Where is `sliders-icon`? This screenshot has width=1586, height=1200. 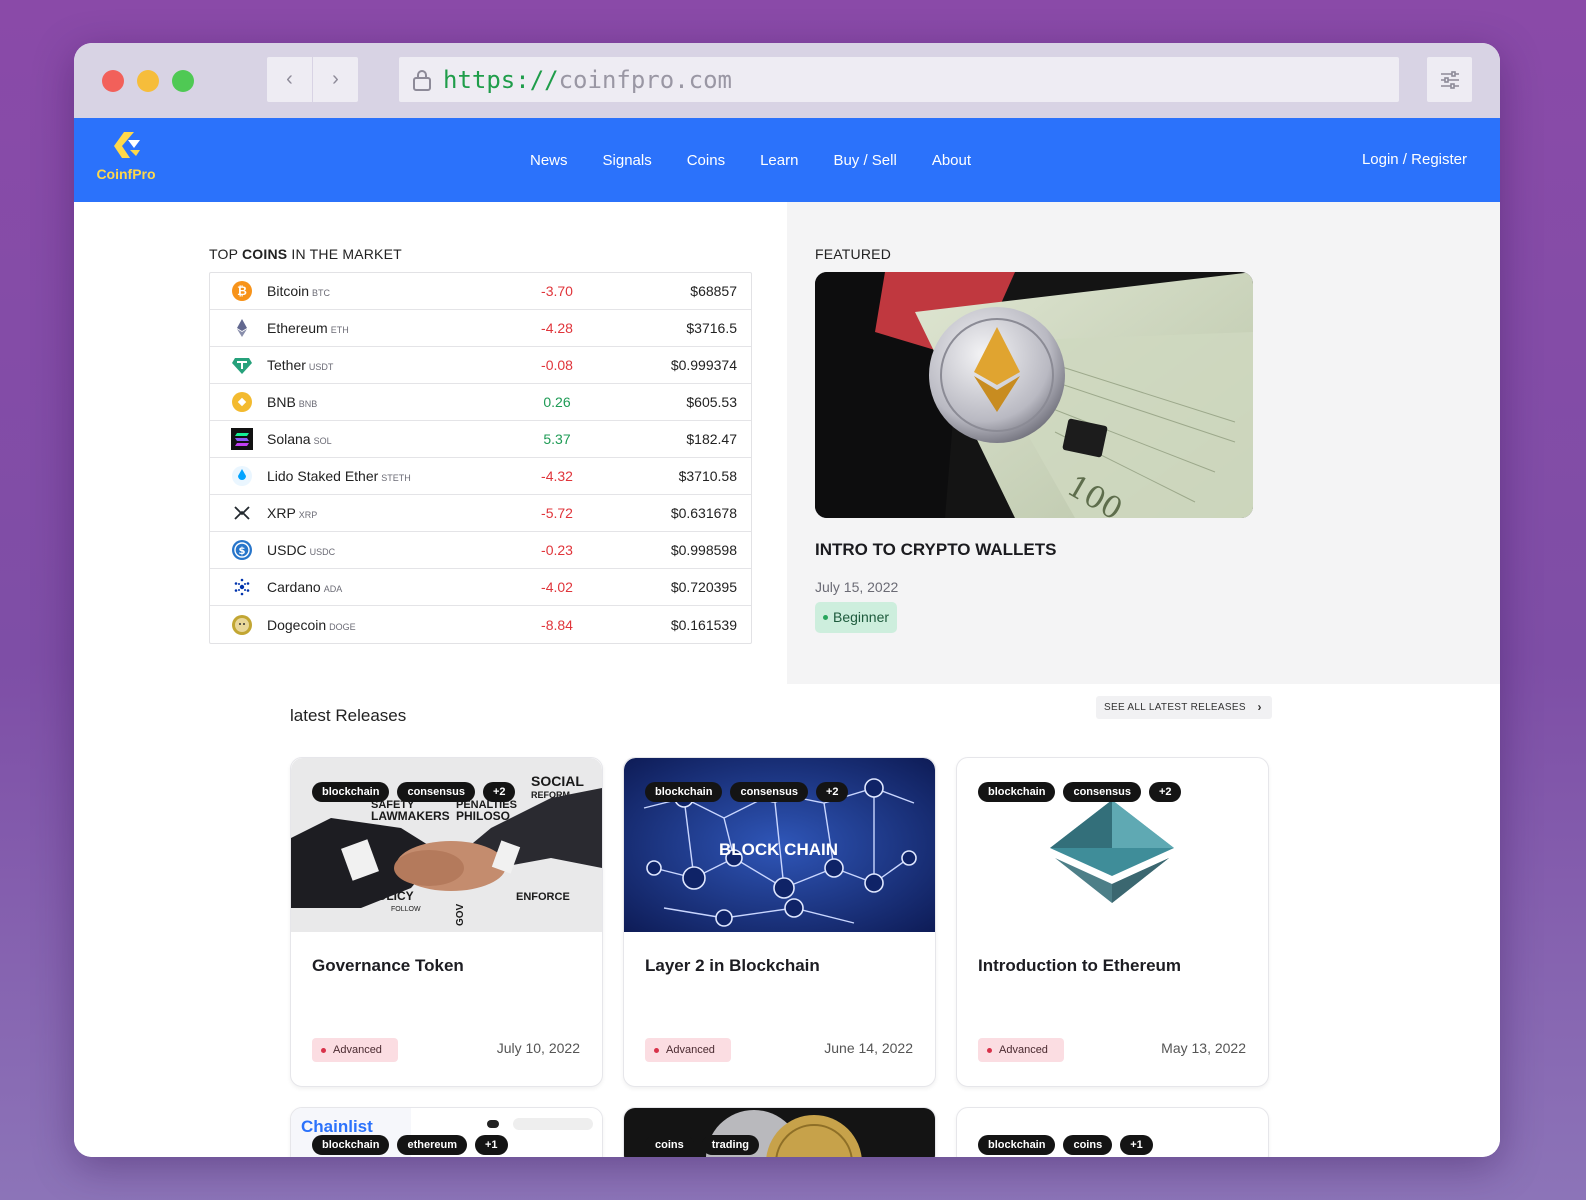 sliders-icon is located at coordinates (1449, 79).